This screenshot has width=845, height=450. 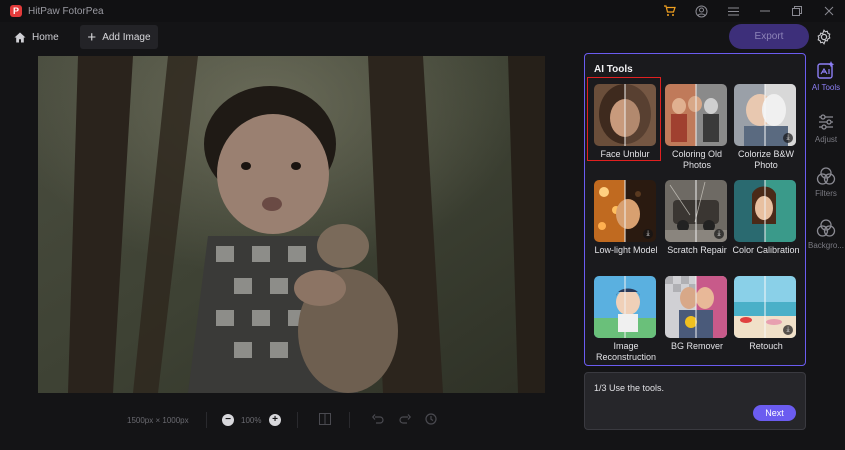 What do you see at coordinates (696, 307) in the screenshot?
I see `bg-remover-thumbnail` at bounding box center [696, 307].